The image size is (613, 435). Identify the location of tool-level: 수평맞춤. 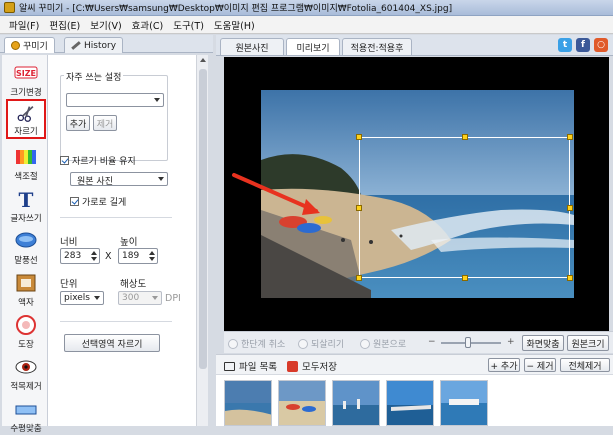
(26, 415).